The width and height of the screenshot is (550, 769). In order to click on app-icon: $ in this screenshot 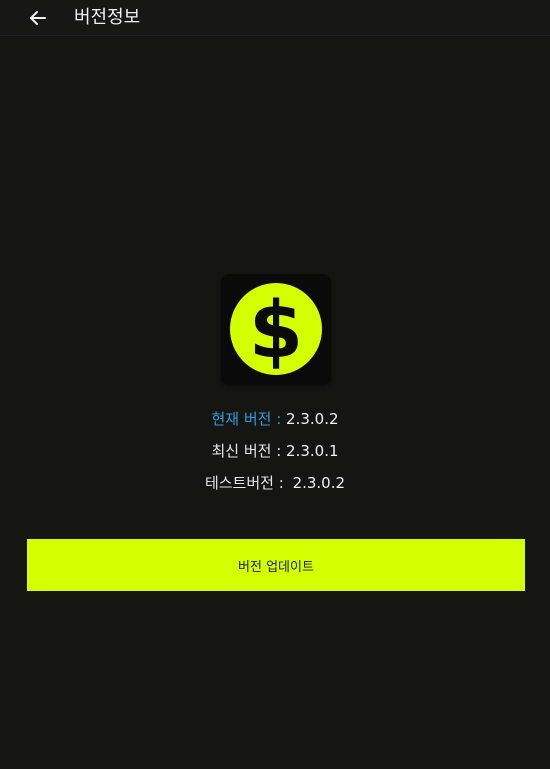, I will do `click(276, 329)`.